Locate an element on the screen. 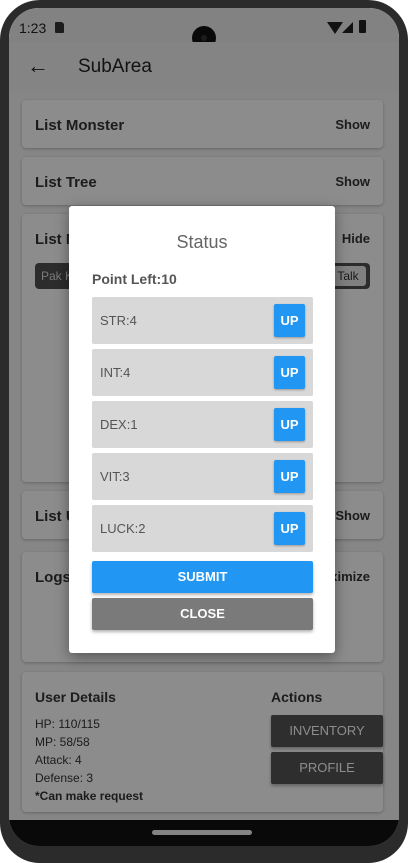 Image resolution: width=408 pixels, height=863 pixels. stat-label: INT:4 is located at coordinates (115, 372).